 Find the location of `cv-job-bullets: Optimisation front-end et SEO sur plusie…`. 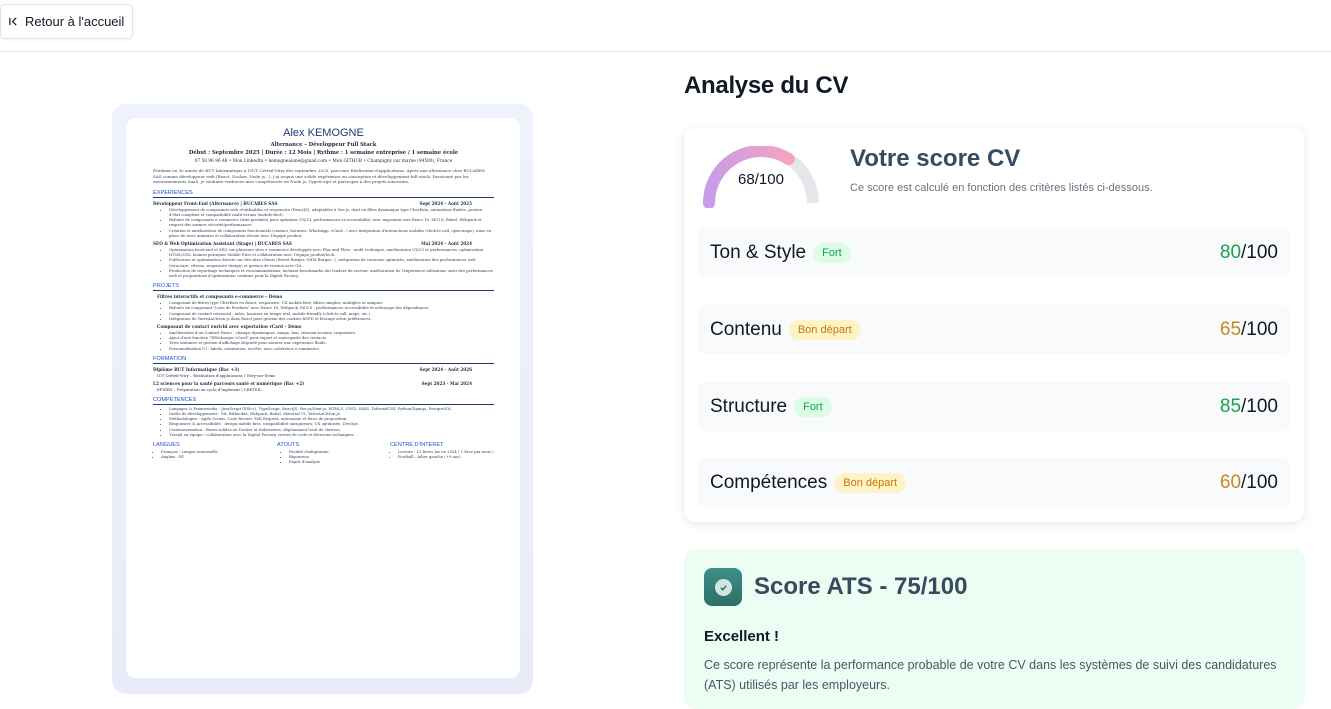

cv-job-bullets: Optimisation front-end et SEO sur plusie… is located at coordinates (323, 262).